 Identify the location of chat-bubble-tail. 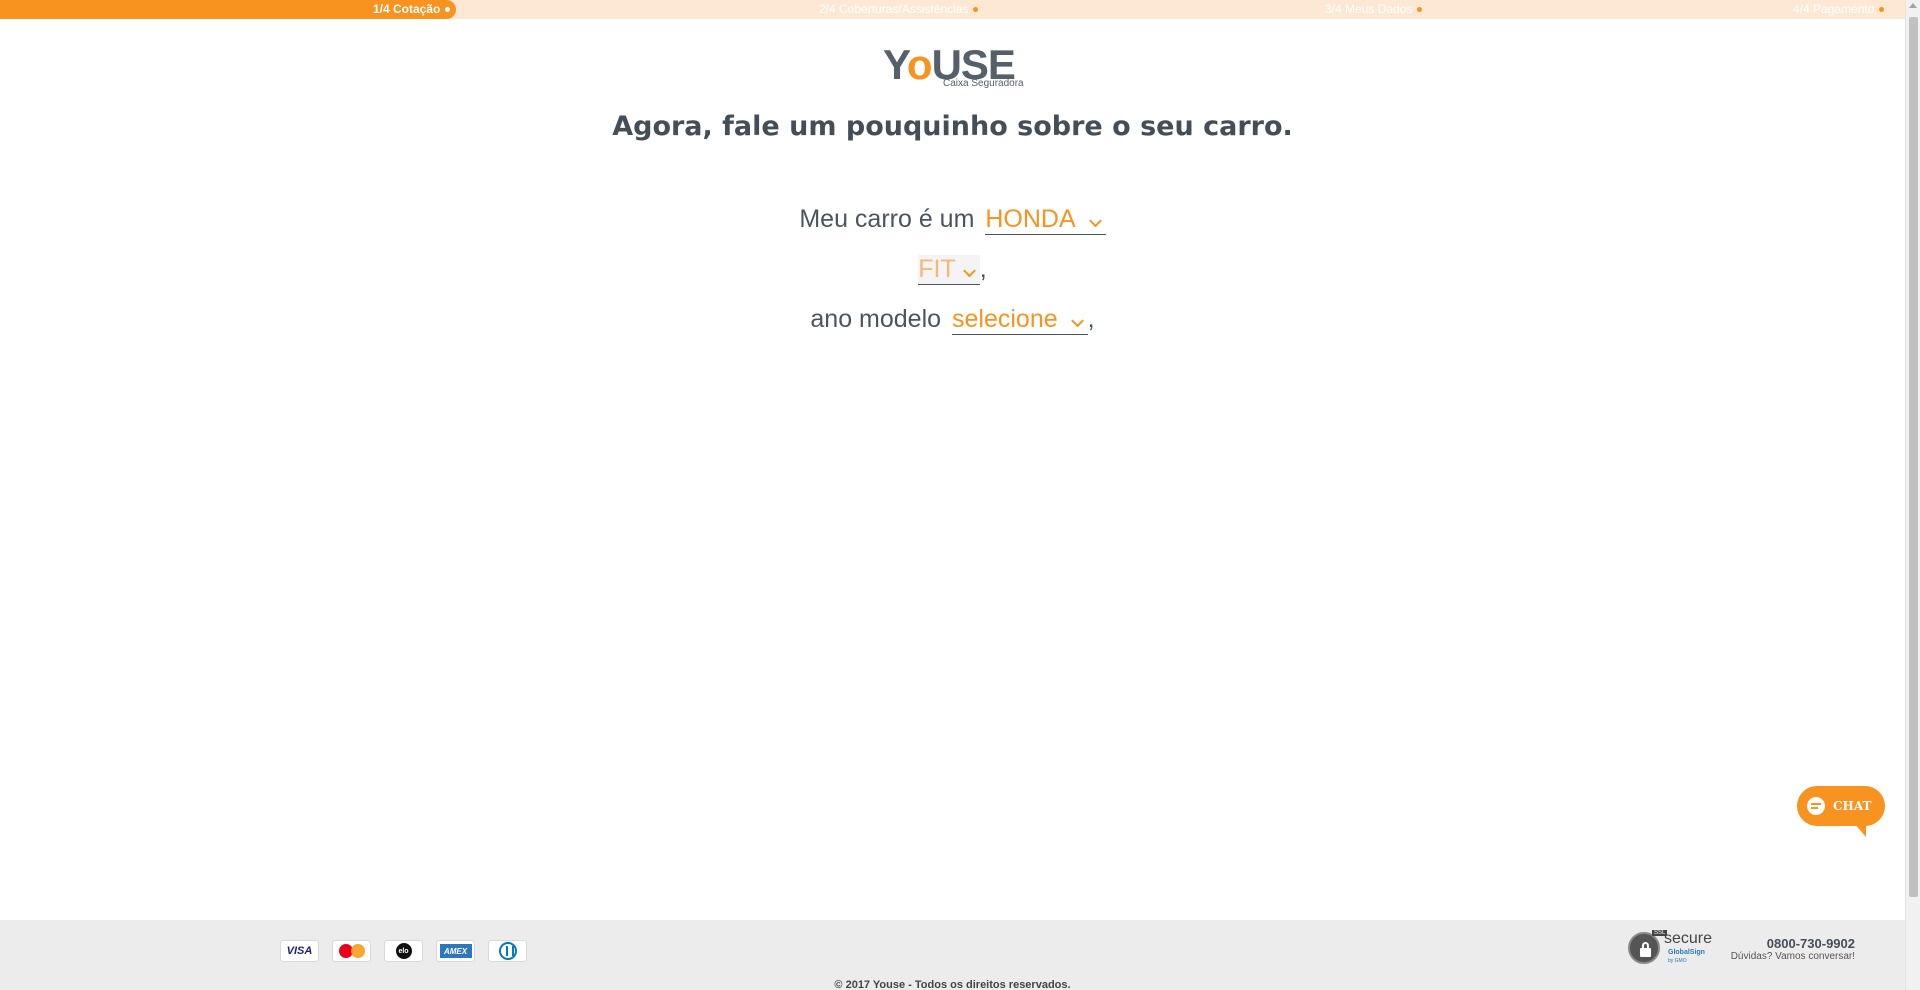
(1860, 830).